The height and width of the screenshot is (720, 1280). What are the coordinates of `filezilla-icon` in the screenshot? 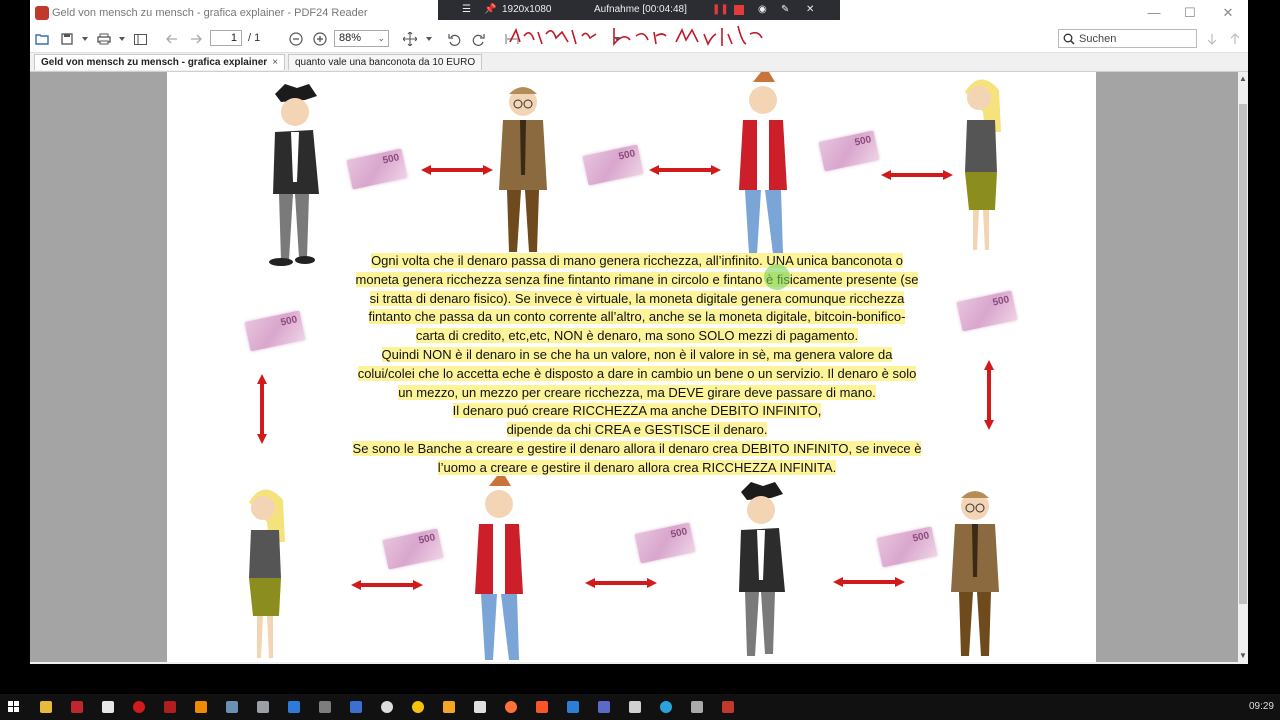 It's located at (77, 707).